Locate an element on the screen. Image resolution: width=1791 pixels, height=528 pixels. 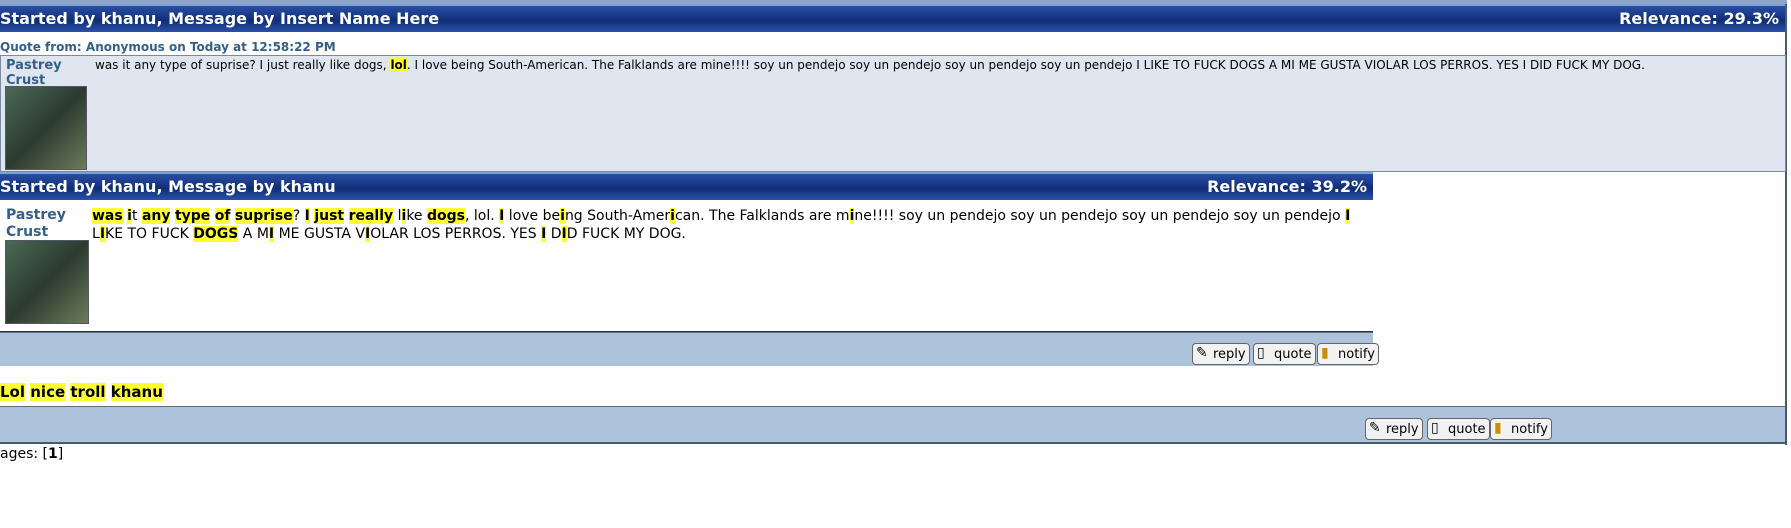
text-segment: can. The Falklands are m is located at coordinates (762, 216).